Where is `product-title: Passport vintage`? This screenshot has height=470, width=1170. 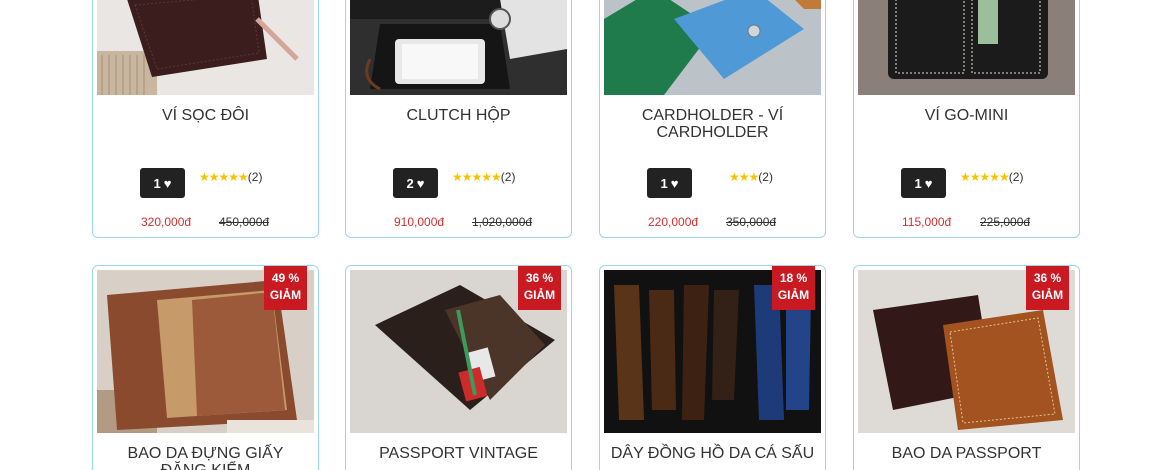
product-title: Passport vintage is located at coordinates (458, 453).